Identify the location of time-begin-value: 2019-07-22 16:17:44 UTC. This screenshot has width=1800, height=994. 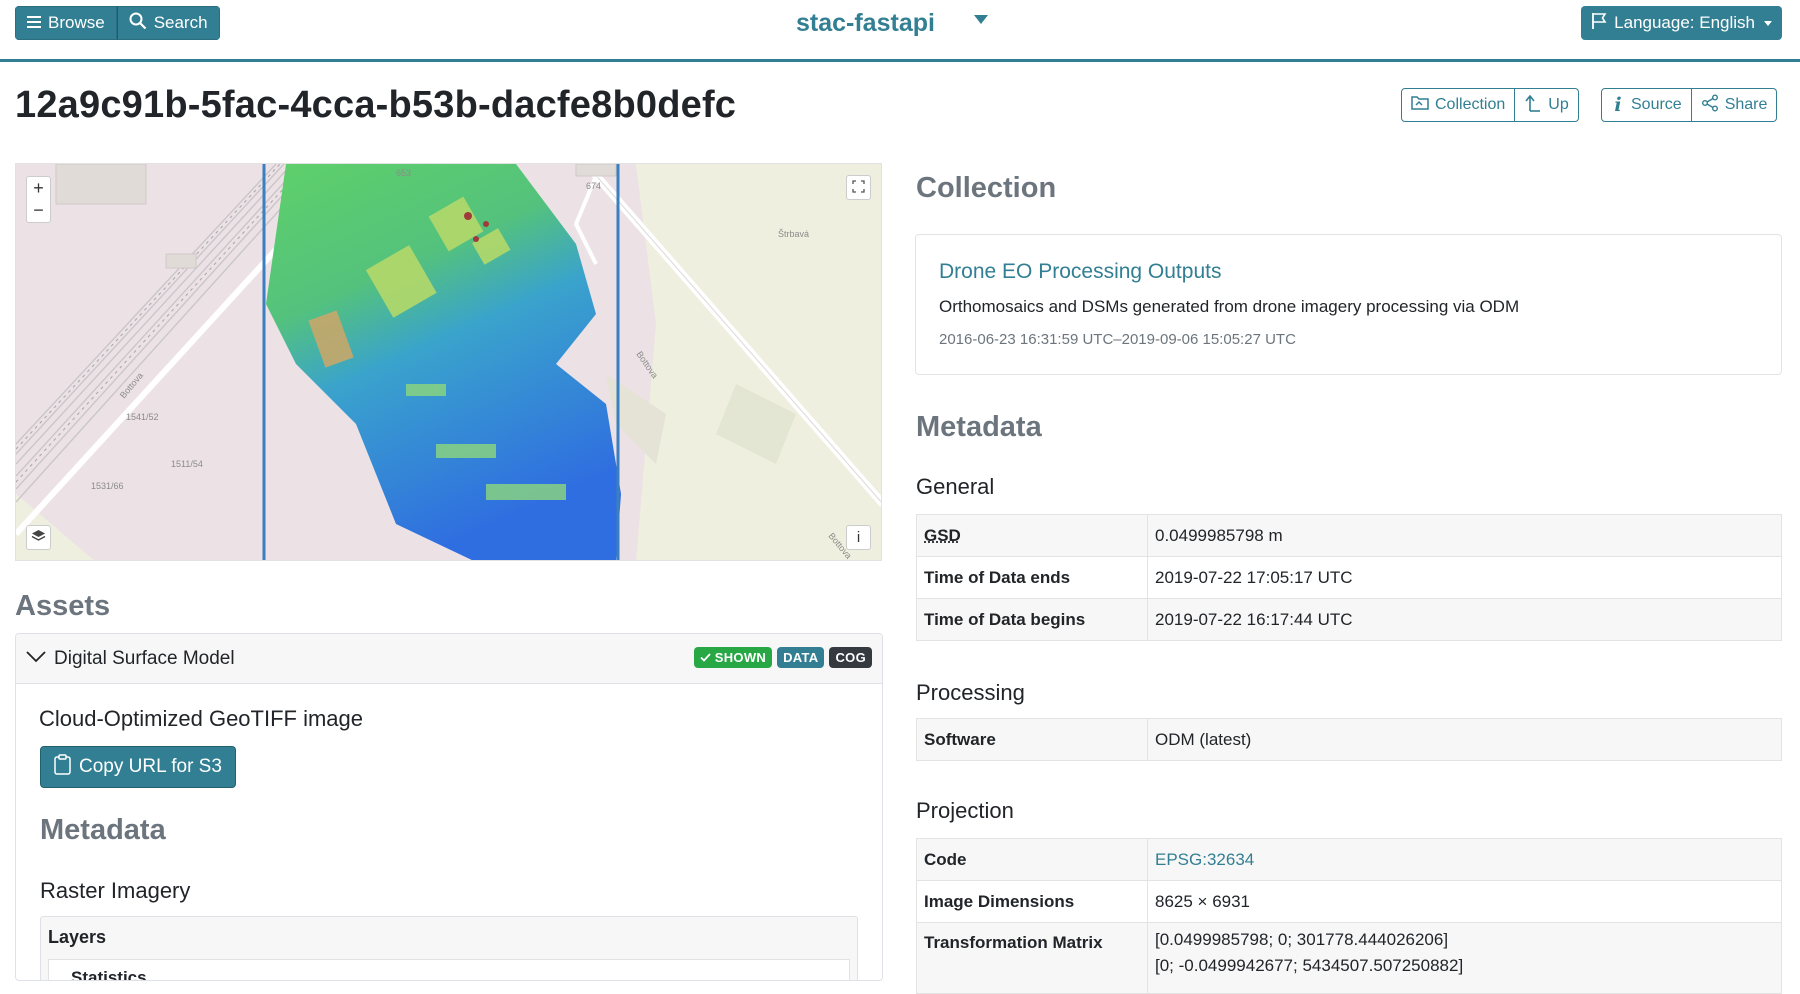
(1464, 619).